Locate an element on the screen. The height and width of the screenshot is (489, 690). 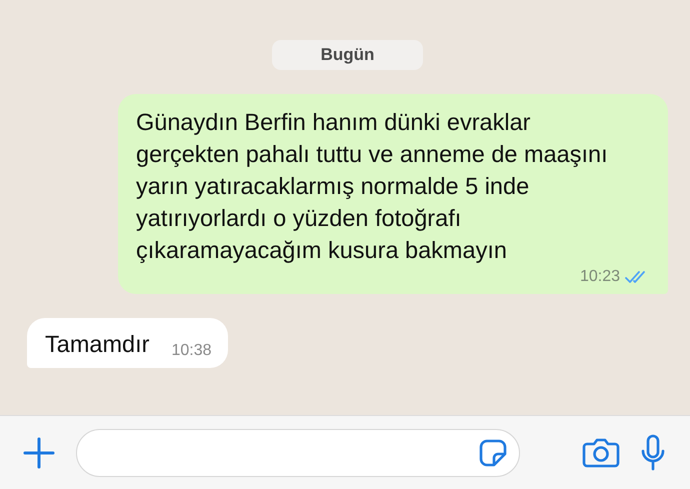
camera-button is located at coordinates (601, 453).